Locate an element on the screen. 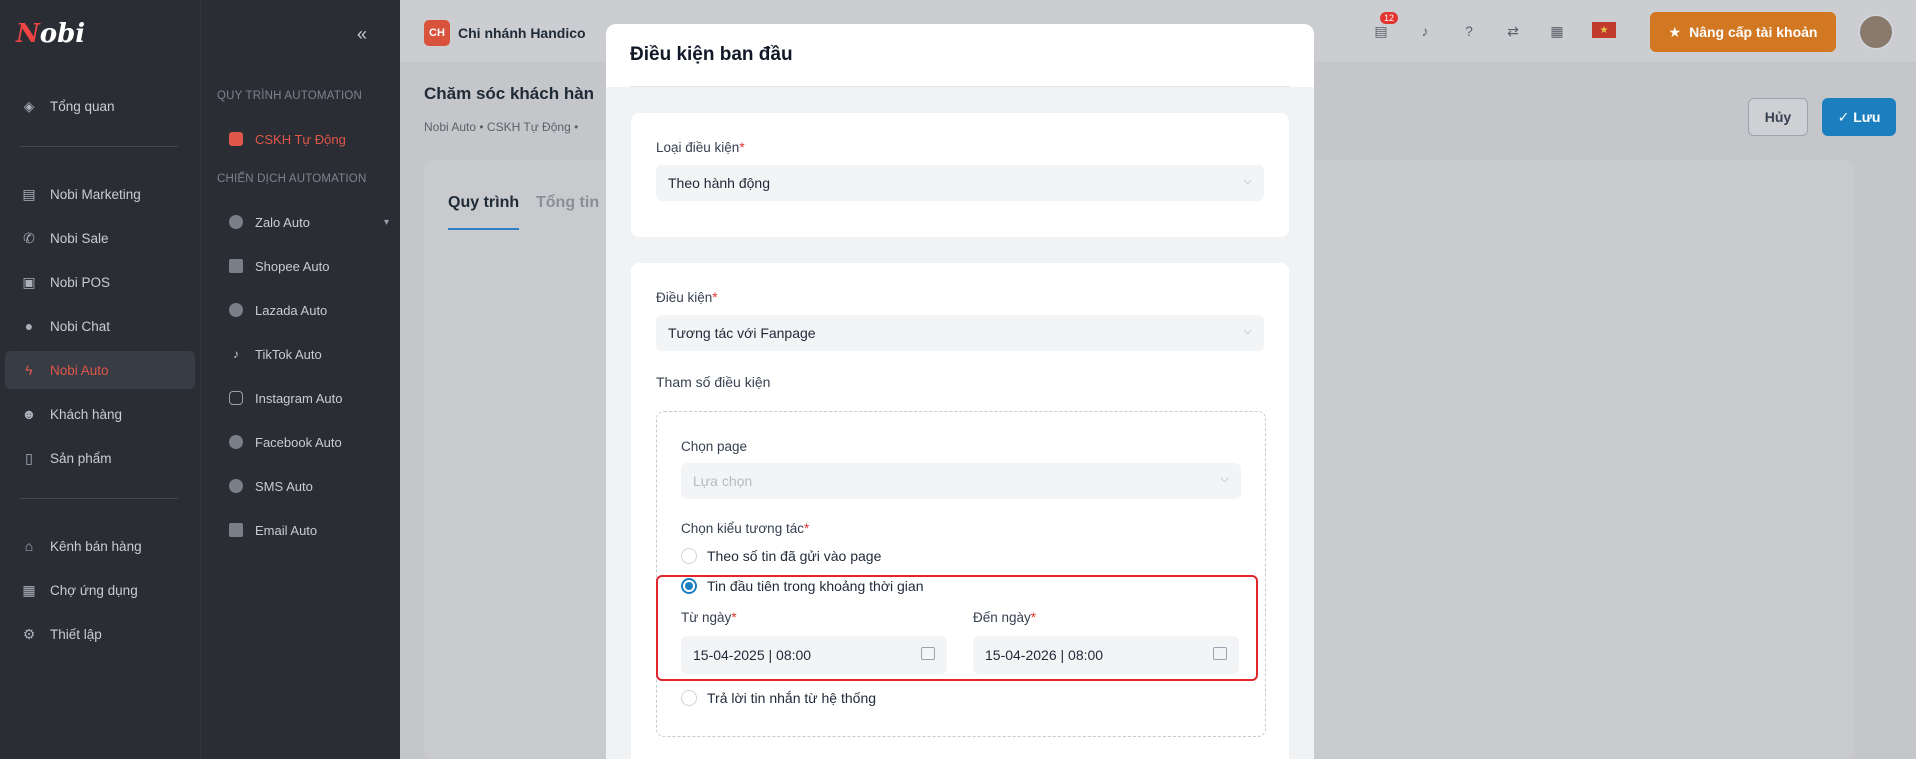 The width and height of the screenshot is (1916, 759). subbar-item-tiktok-auto: ♪ TikTok Auto is located at coordinates (309, 354).